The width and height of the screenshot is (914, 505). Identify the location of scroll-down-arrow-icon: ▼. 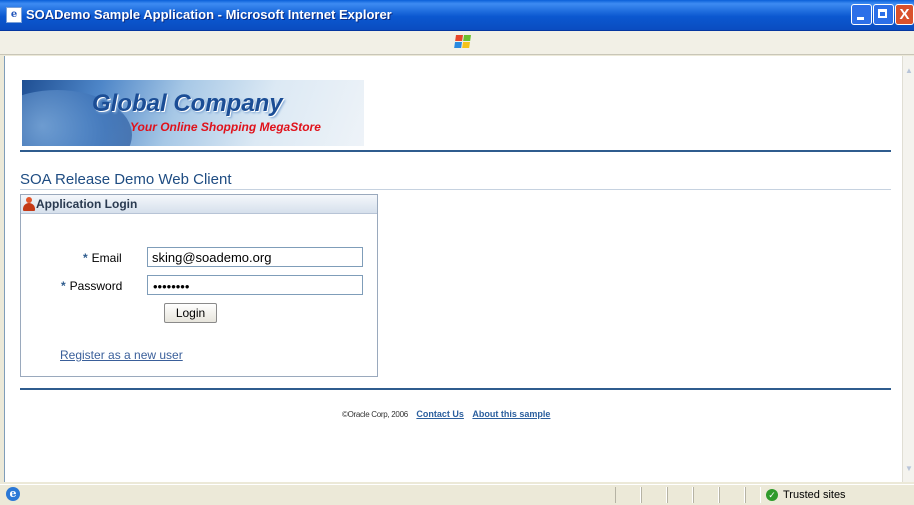
(908, 469).